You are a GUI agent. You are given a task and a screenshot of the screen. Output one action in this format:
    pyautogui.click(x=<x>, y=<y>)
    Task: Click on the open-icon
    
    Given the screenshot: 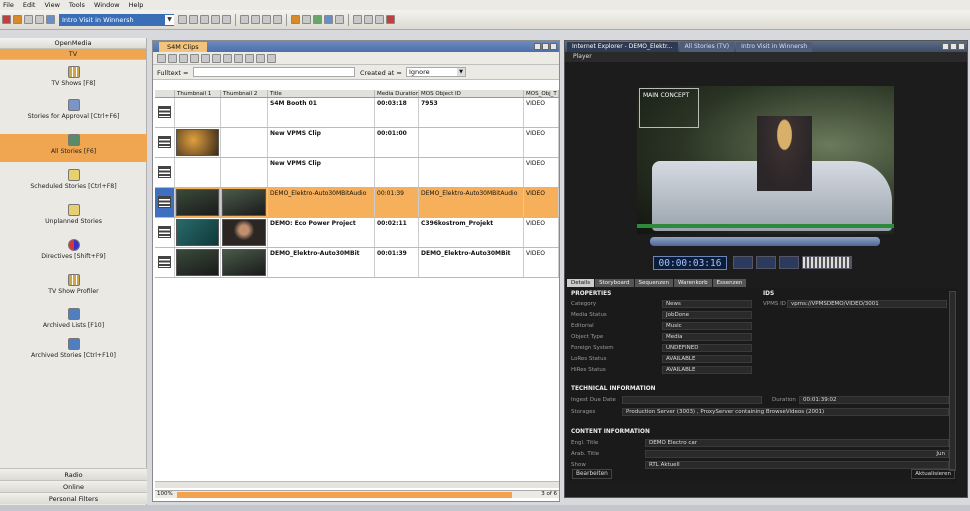 What is the action you would take?
    pyautogui.click(x=17, y=19)
    